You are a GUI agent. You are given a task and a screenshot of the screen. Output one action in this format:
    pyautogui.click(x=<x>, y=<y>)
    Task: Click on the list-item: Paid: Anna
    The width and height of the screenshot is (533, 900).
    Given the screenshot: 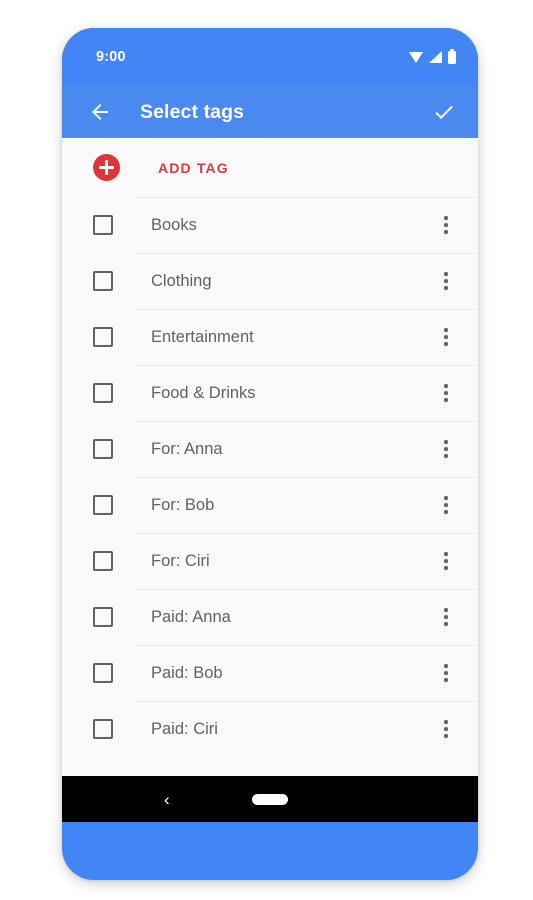 What is the action you would take?
    pyautogui.click(x=270, y=617)
    